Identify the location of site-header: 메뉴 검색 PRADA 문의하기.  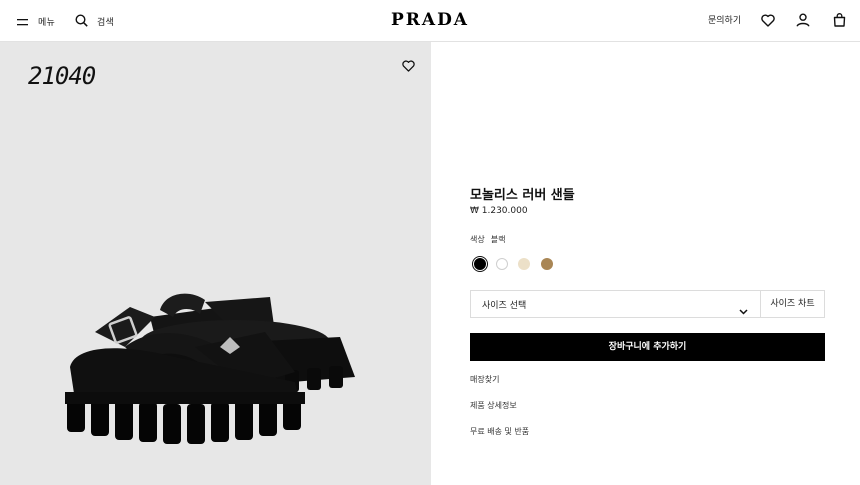
(430, 21).